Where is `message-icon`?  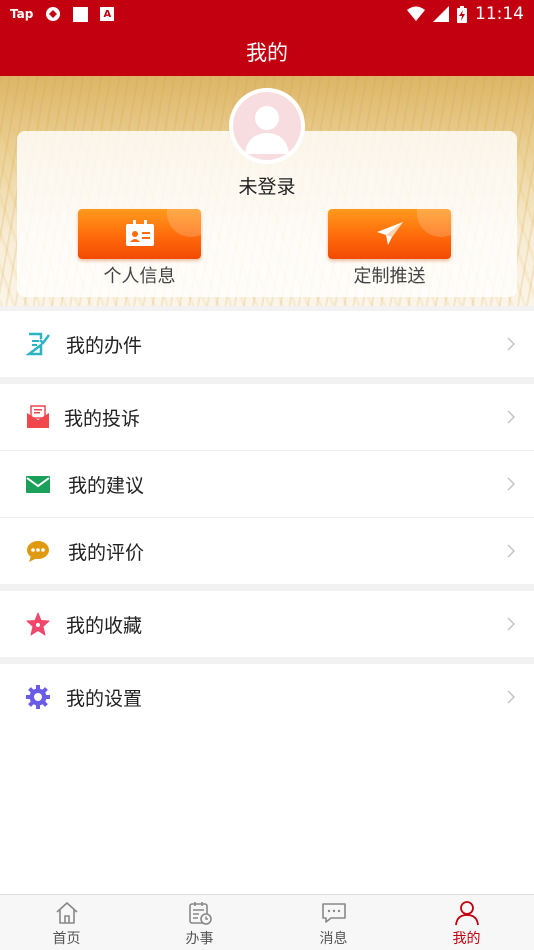 message-icon is located at coordinates (333, 913).